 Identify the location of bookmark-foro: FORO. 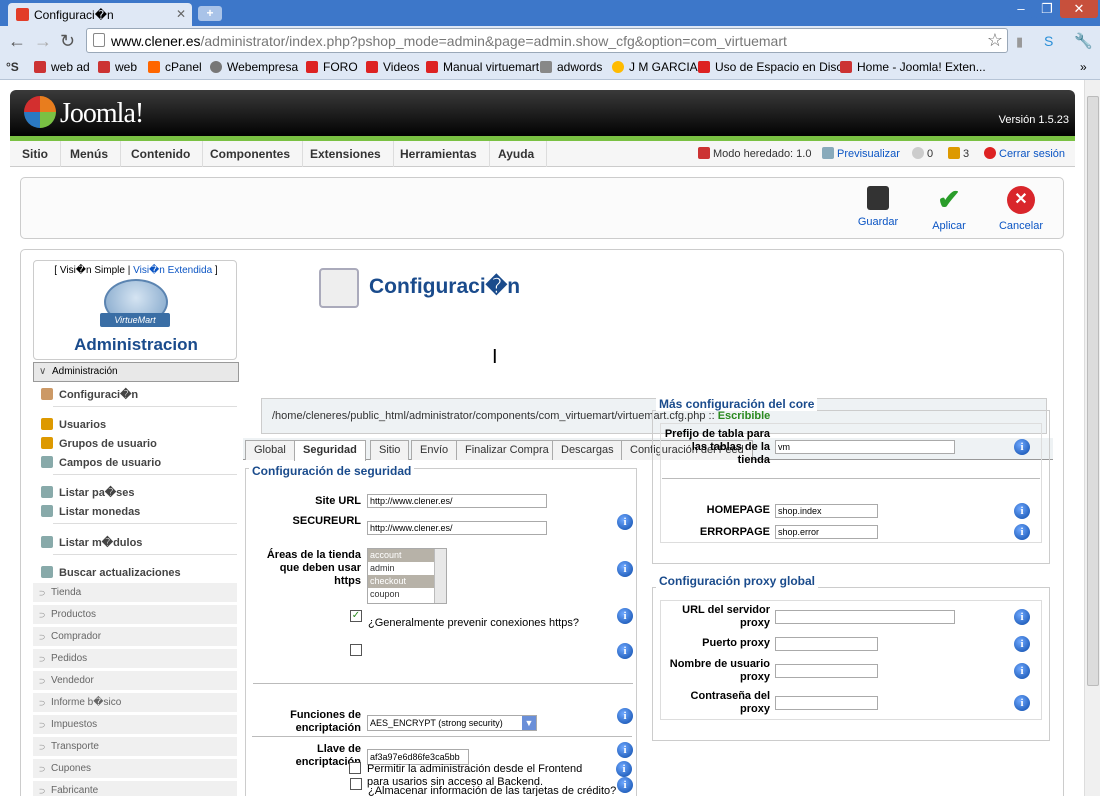
(332, 67).